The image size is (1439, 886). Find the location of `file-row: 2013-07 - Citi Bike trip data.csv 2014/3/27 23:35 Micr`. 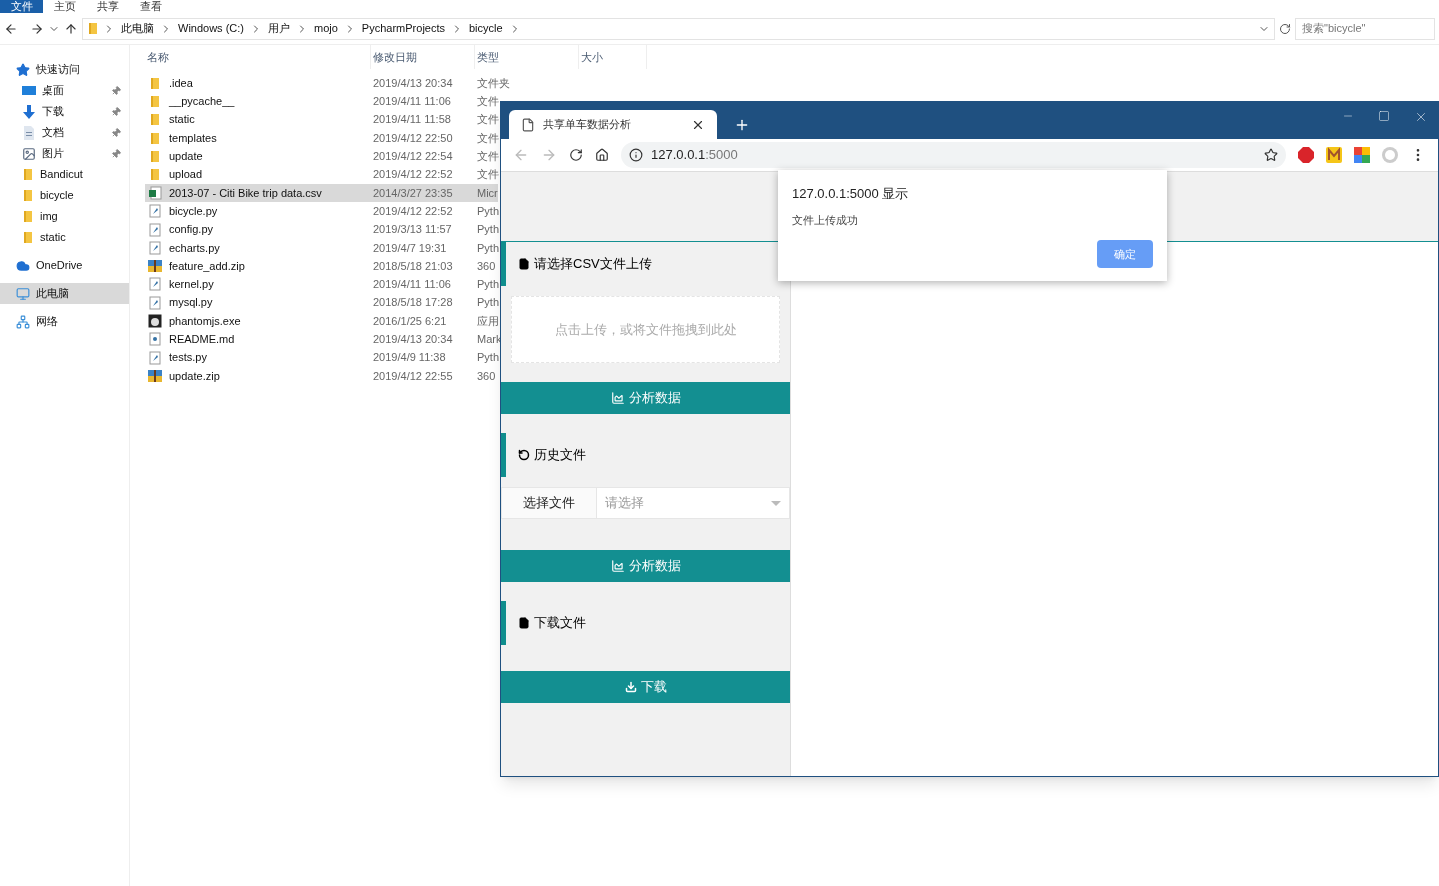

file-row: 2013-07 - Citi Bike trip data.csv 2014/3/27 23:35 Micr is located at coordinates (321, 193).